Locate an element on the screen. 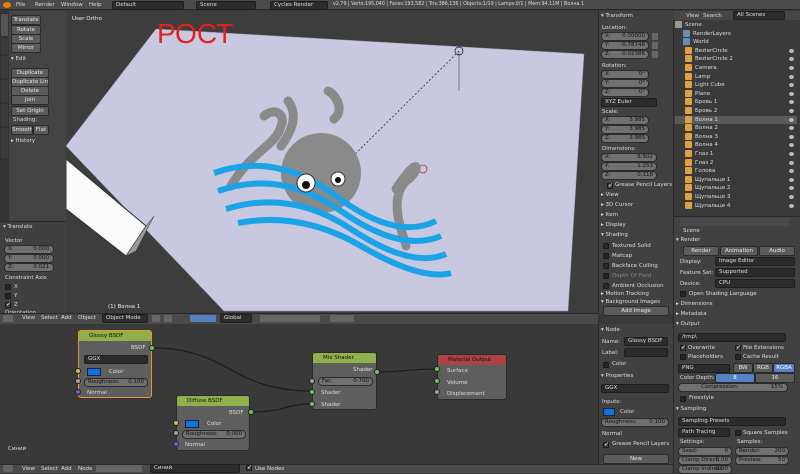 The height and width of the screenshot is (474, 800). node-properties-panel: ▾ Properties is located at coordinates (617, 376).